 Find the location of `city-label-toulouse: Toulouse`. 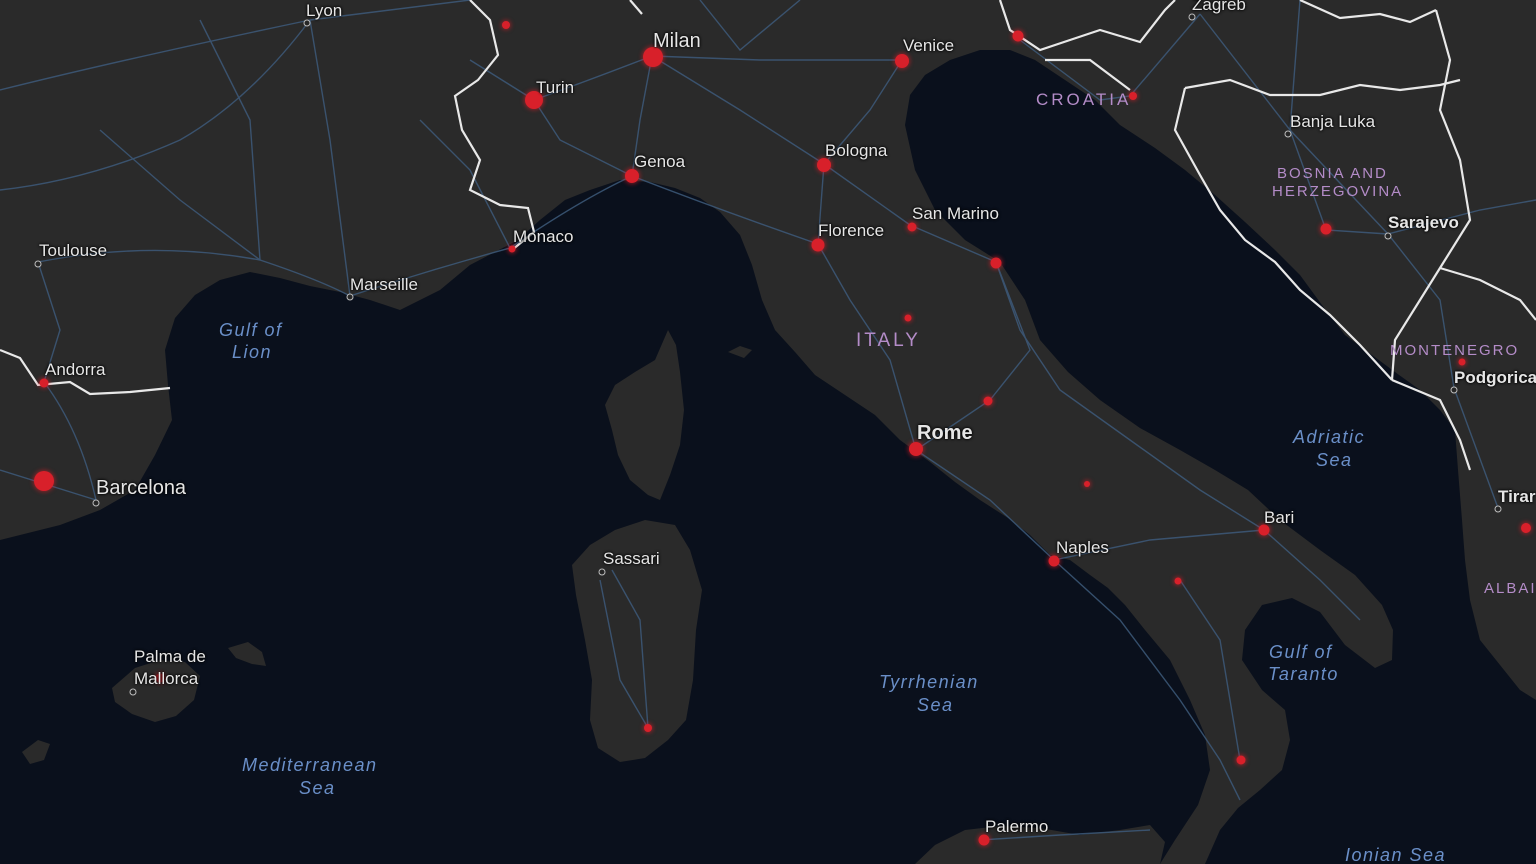

city-label-toulouse: Toulouse is located at coordinates (73, 250).